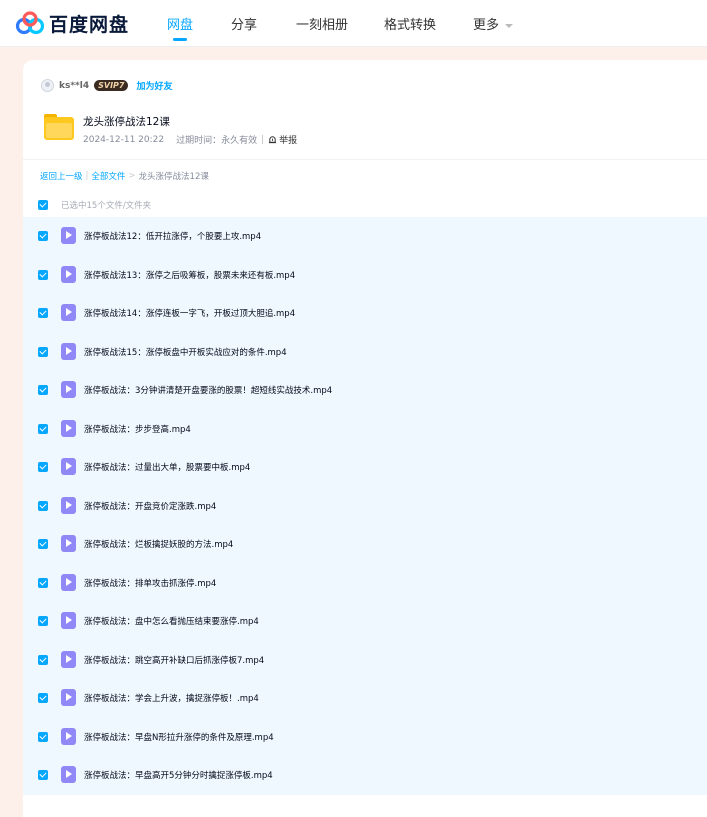  Describe the element at coordinates (154, 85) in the screenshot. I see `add-friend-link: 加为好友` at that location.